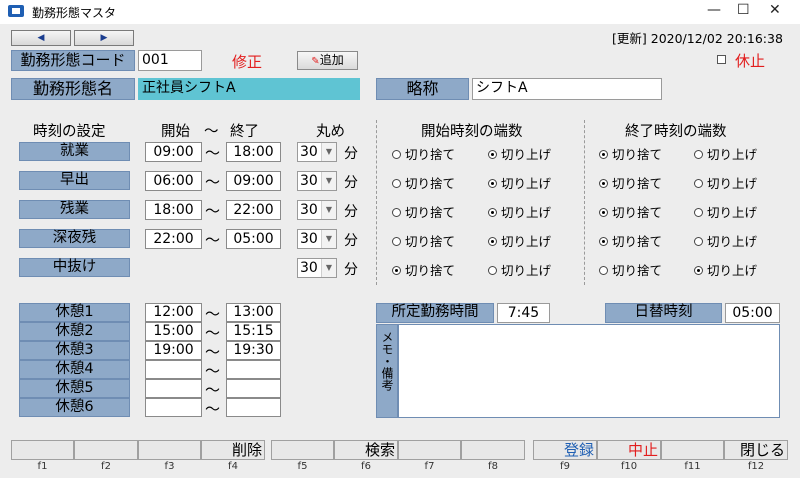 The image size is (800, 478). I want to click on minimize-icon: —, so click(714, 10).